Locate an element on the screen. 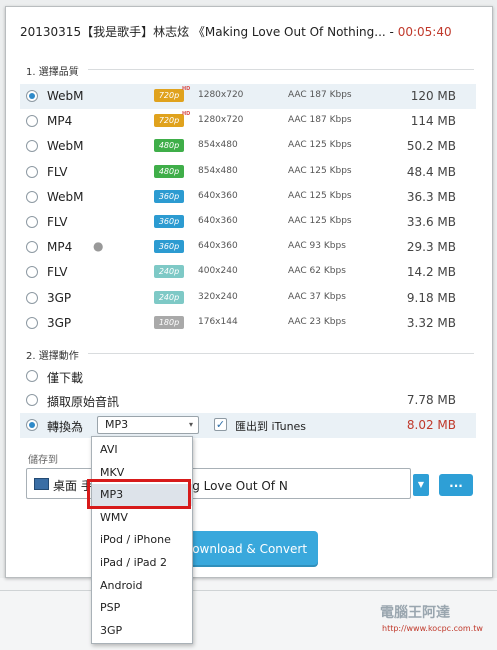 This screenshot has width=497, height=650. dropdown-option: iPod / iPhone is located at coordinates (142, 540).